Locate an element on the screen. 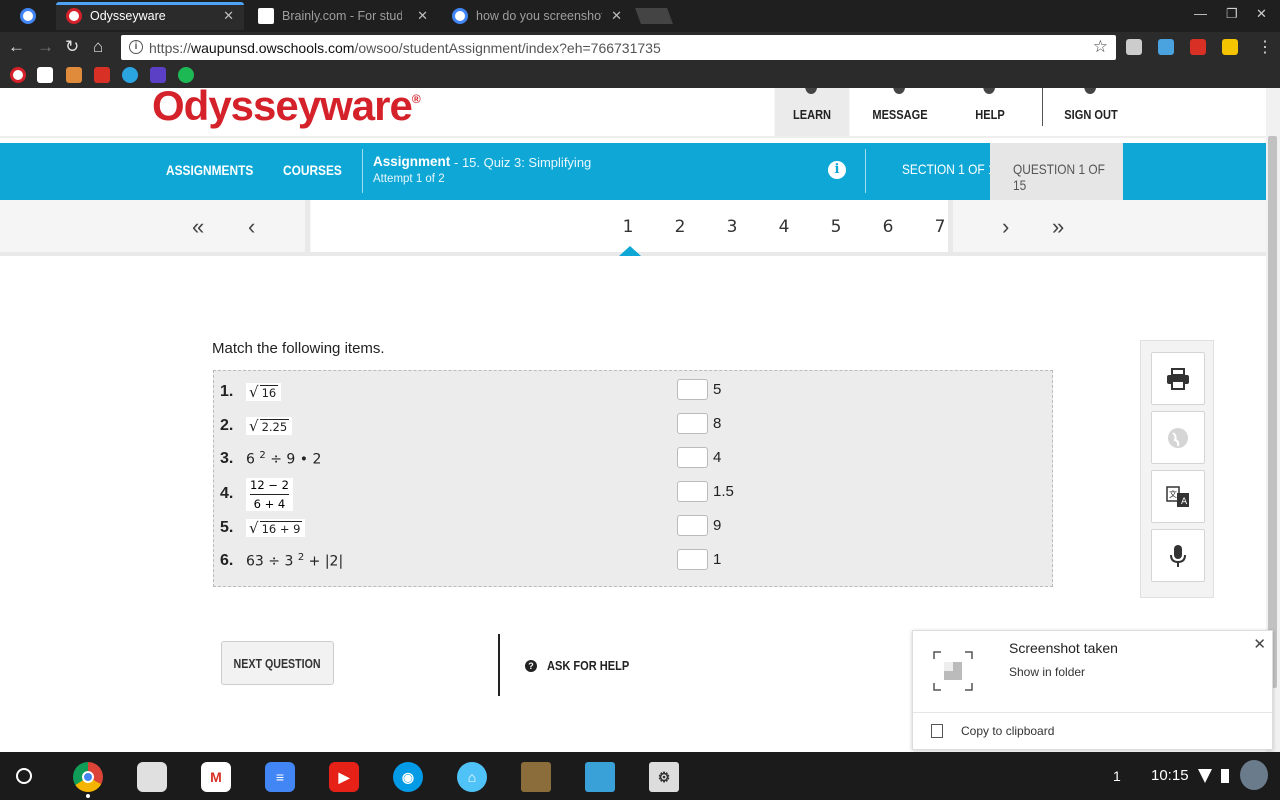 Image resolution: width=1280 pixels, height=800 pixels. first-question-icon: « is located at coordinates (198, 227).